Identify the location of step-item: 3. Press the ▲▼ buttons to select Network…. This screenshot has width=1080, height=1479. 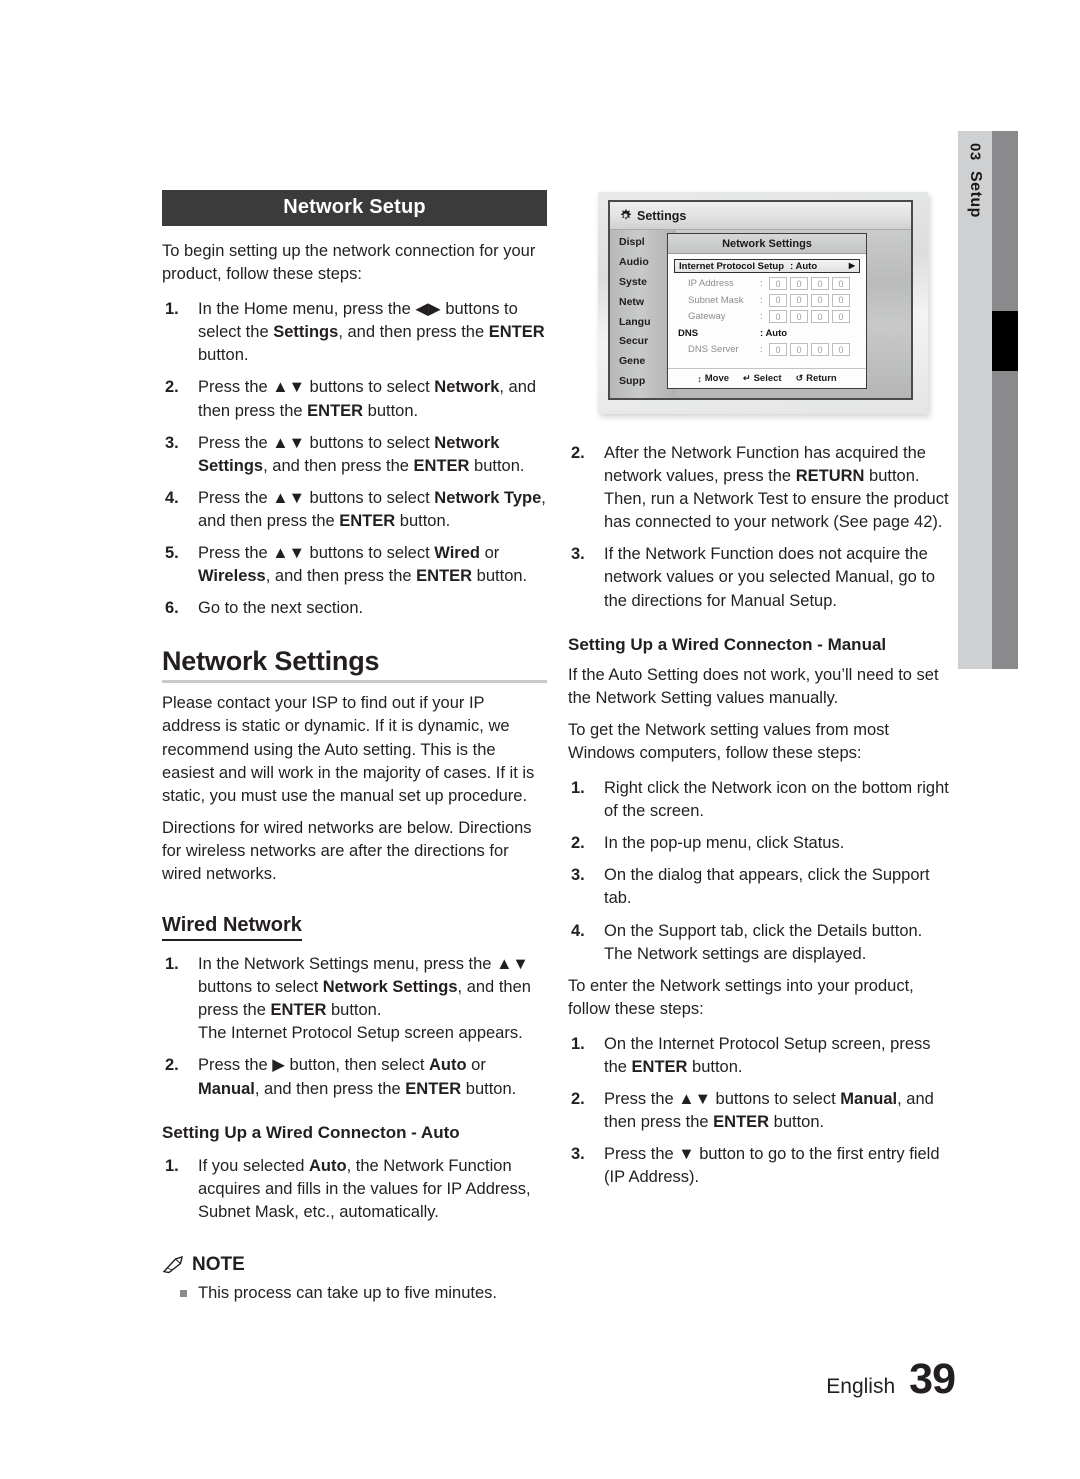
(354, 455).